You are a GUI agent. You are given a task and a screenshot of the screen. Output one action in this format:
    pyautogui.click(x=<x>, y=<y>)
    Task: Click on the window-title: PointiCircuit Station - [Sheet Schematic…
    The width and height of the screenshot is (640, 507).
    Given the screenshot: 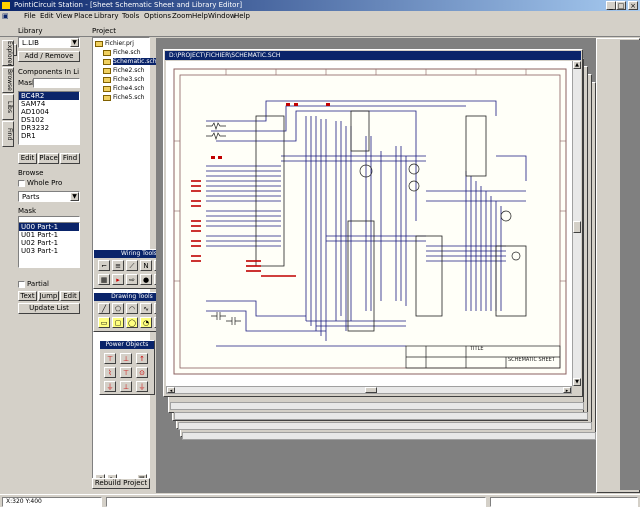 What is the action you would take?
    pyautogui.click(x=128, y=5)
    